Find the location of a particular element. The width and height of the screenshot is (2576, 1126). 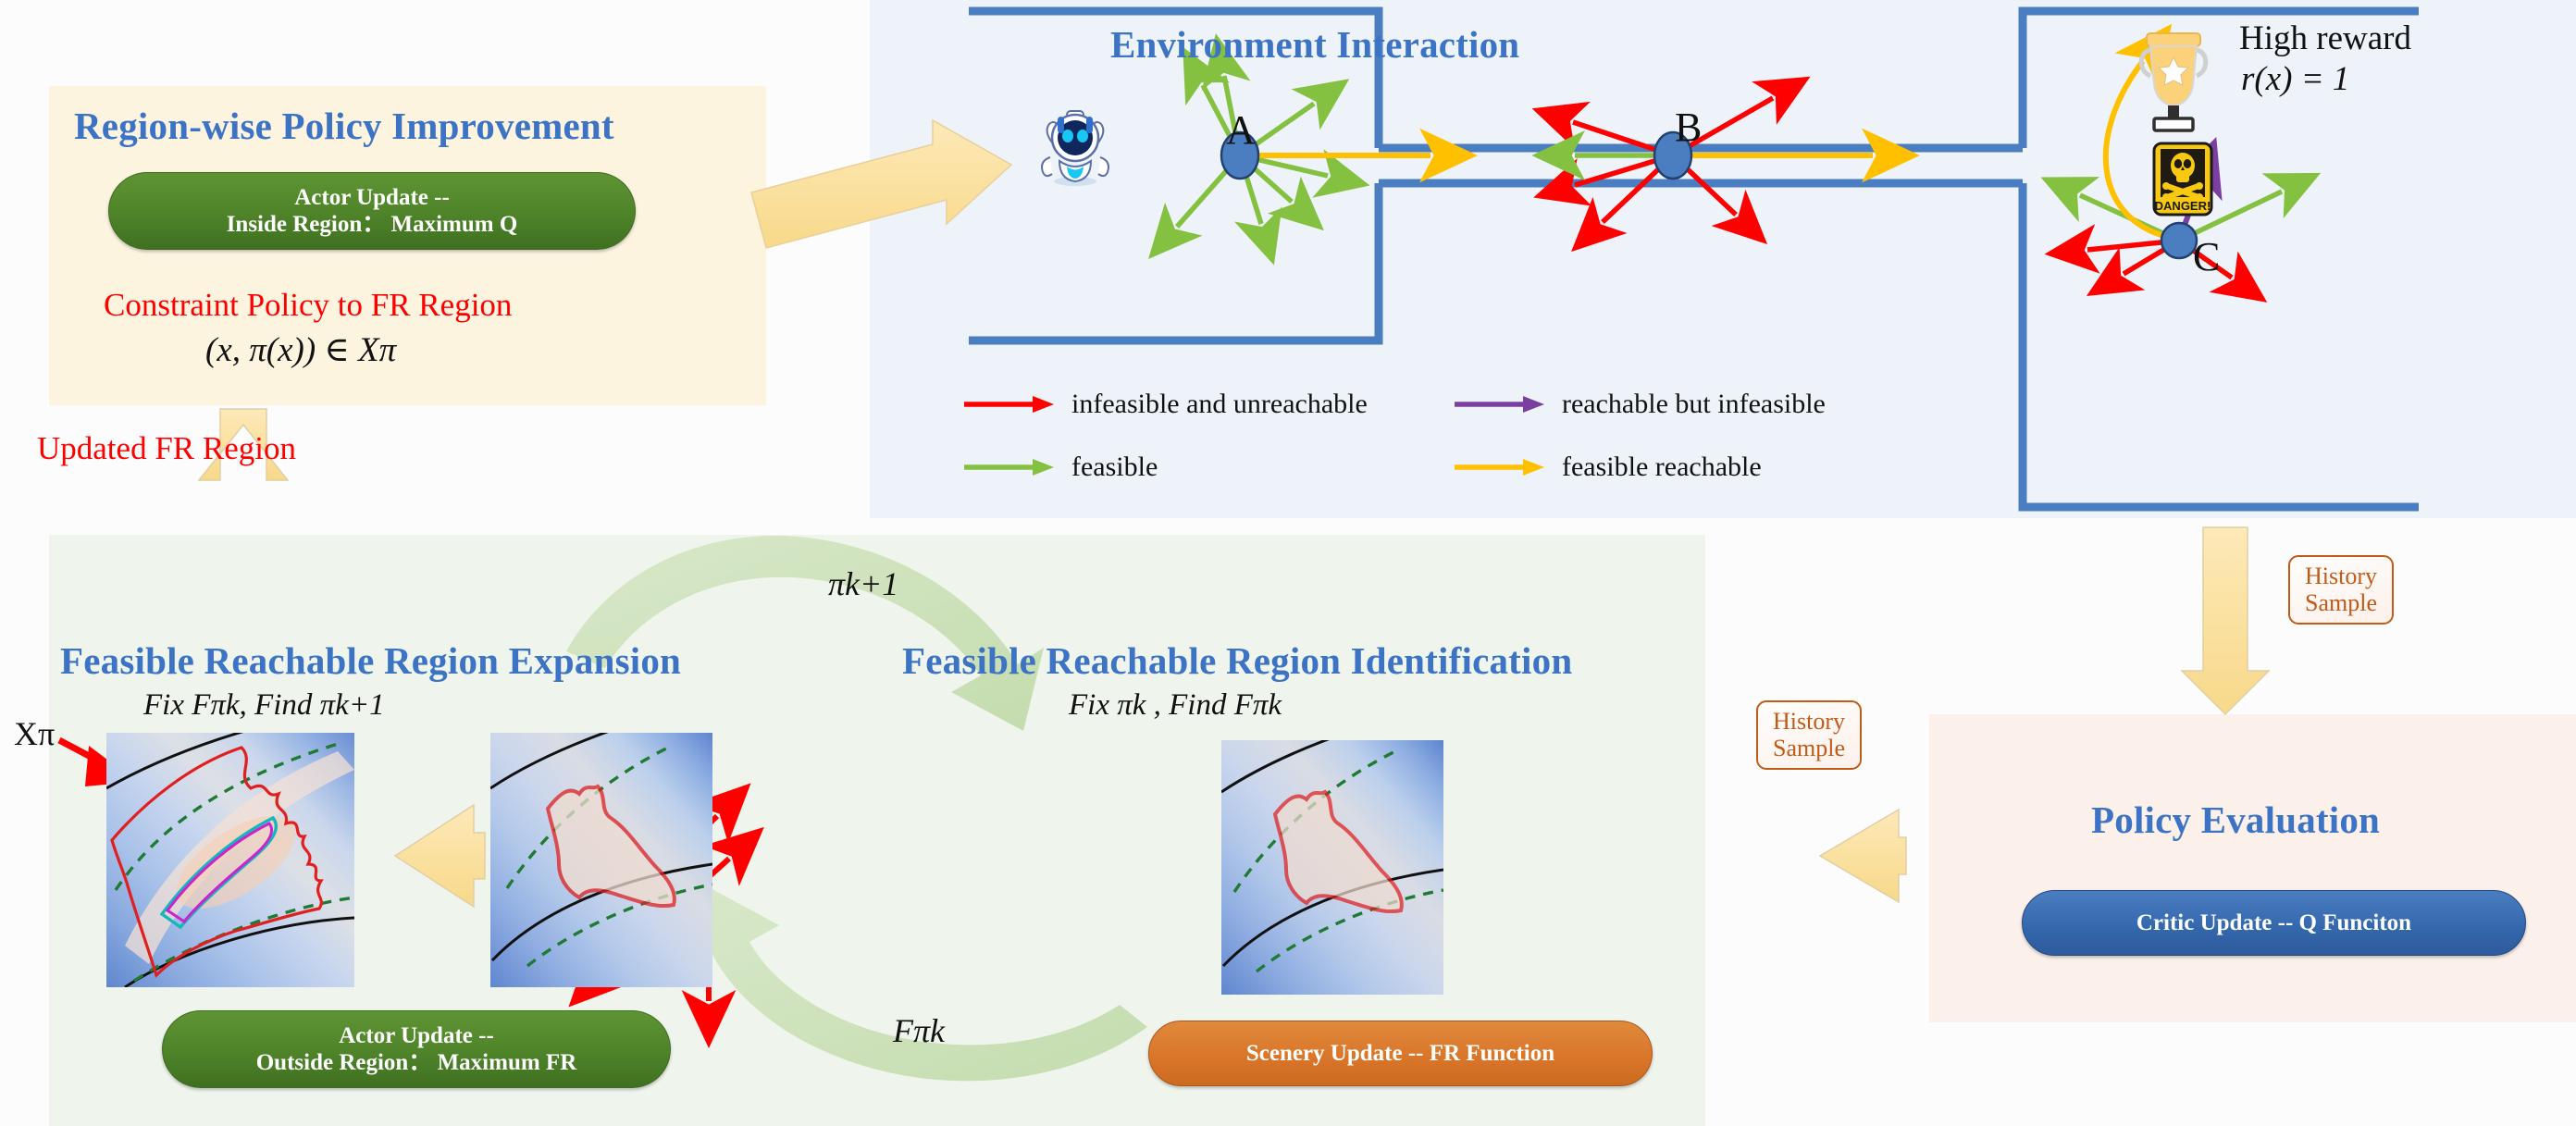

actor-update-inside-line1: Actor Update -- is located at coordinates (372, 197).